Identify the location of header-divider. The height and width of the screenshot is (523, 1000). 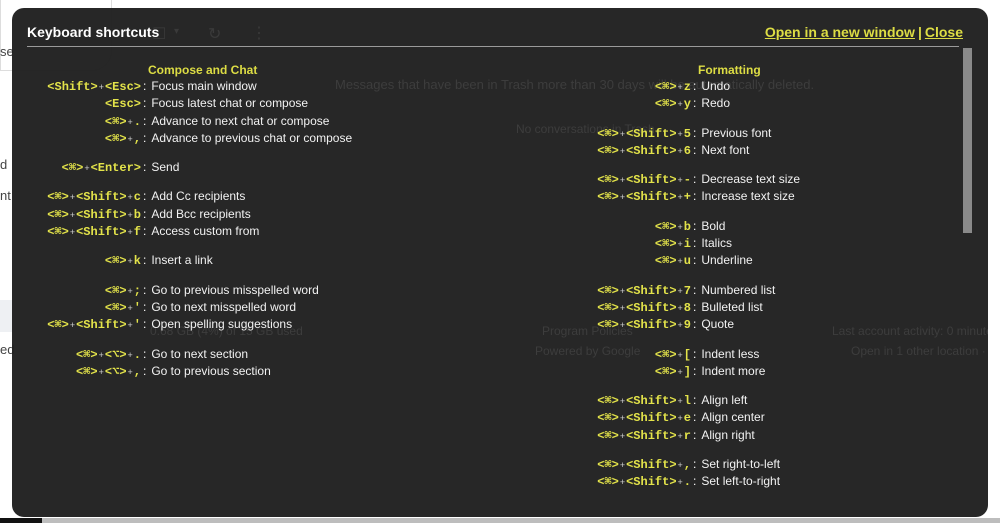
(493, 46).